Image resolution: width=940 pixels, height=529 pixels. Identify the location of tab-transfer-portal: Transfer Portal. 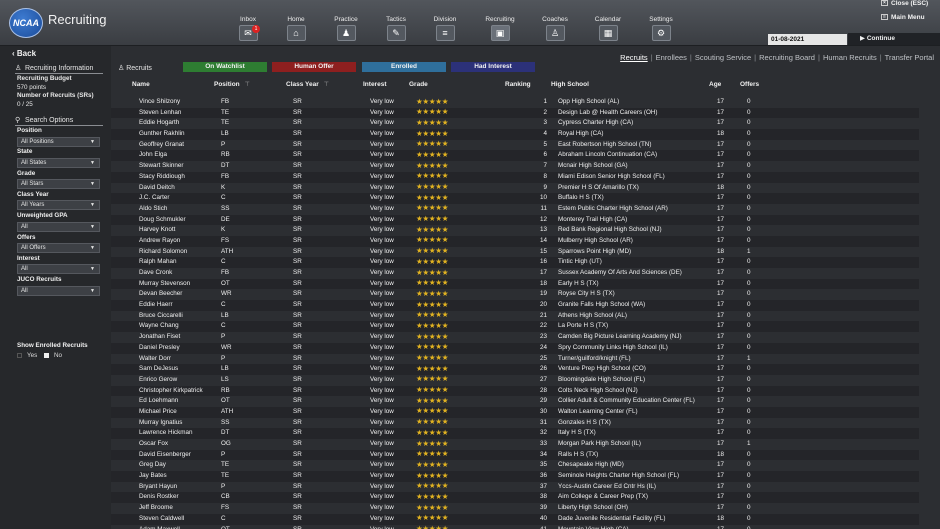
(909, 57).